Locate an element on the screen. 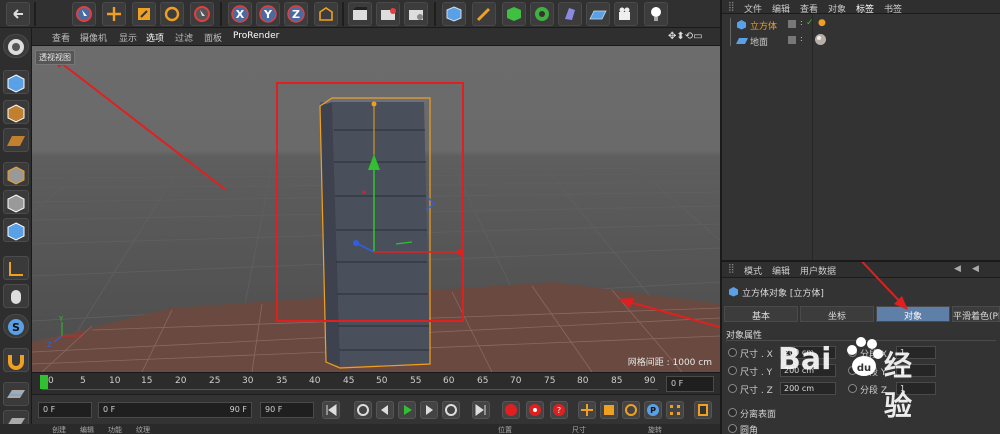 The width and height of the screenshot is (1000, 434). tweak-mode-icon is located at coordinates (16, 296).